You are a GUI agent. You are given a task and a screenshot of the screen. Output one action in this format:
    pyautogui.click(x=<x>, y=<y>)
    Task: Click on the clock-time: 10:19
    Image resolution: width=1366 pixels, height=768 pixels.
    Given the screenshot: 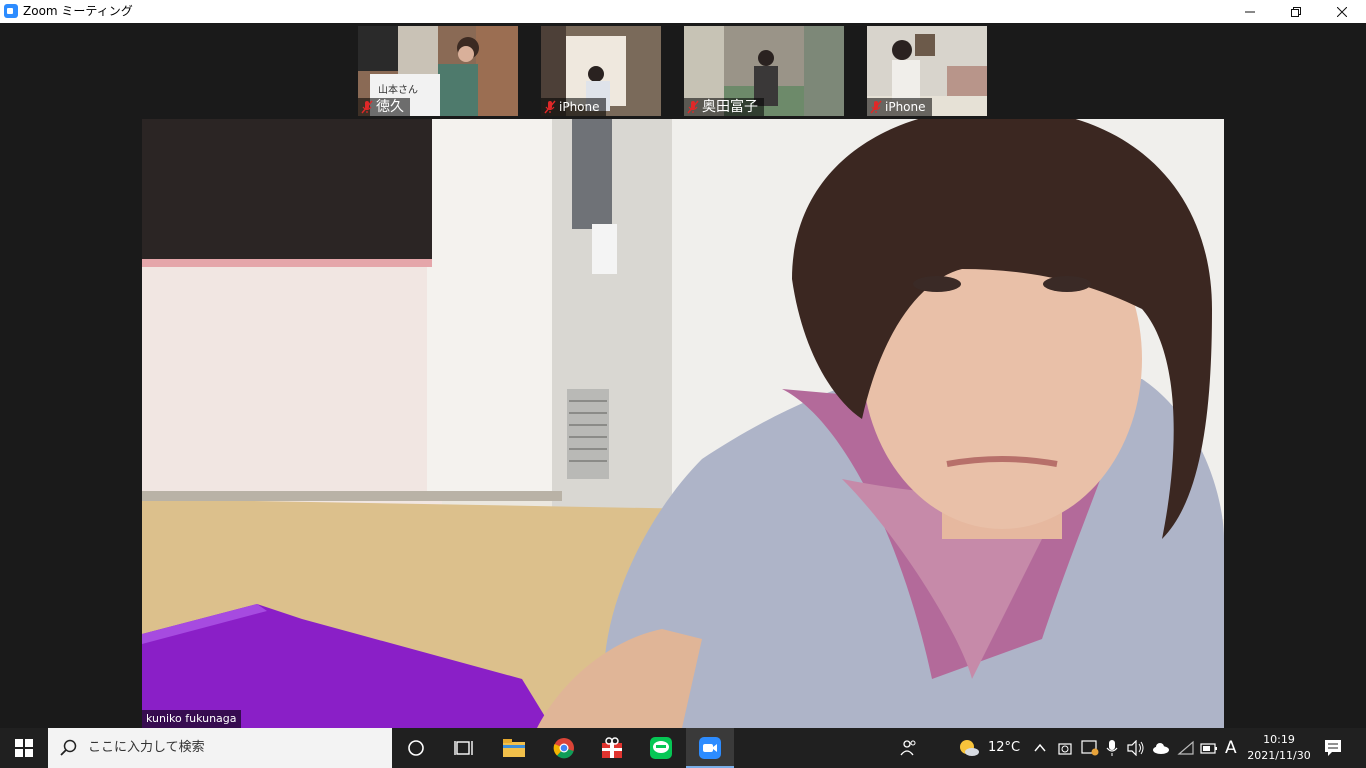 What is the action you would take?
    pyautogui.click(x=1279, y=739)
    